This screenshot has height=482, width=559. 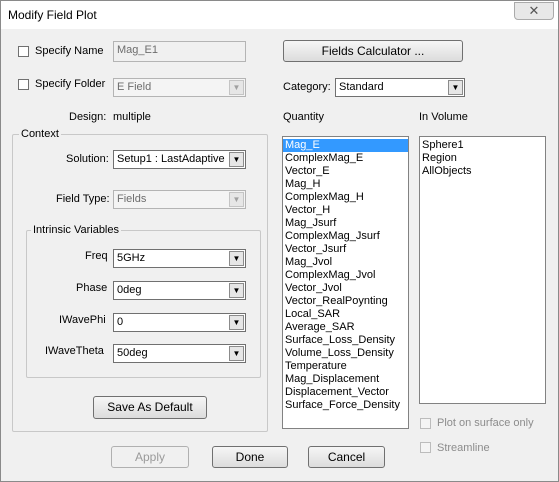 What do you see at coordinates (345, 158) in the screenshot?
I see `quantity-item: ComplexMag_E` at bounding box center [345, 158].